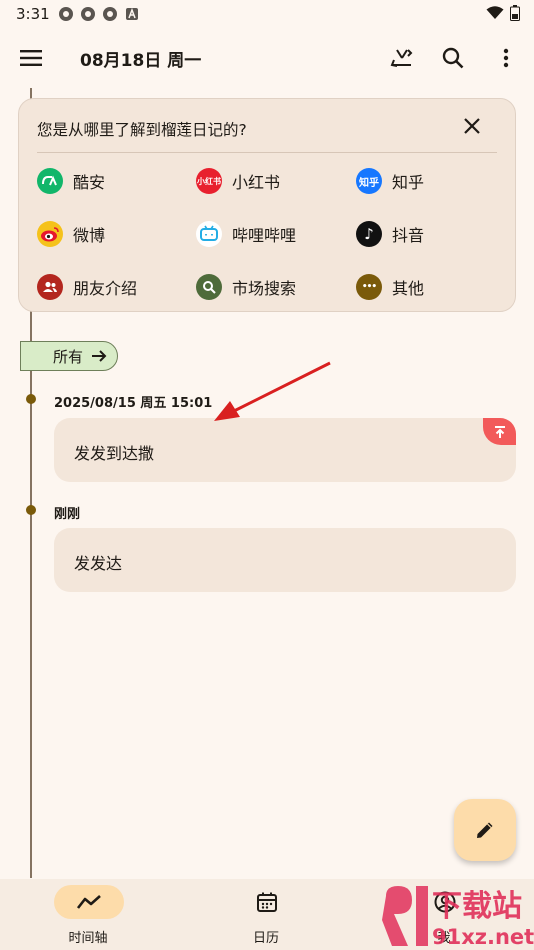 Image resolution: width=534 pixels, height=950 pixels. I want to click on zhihu-icon: 知乎, so click(369, 181).